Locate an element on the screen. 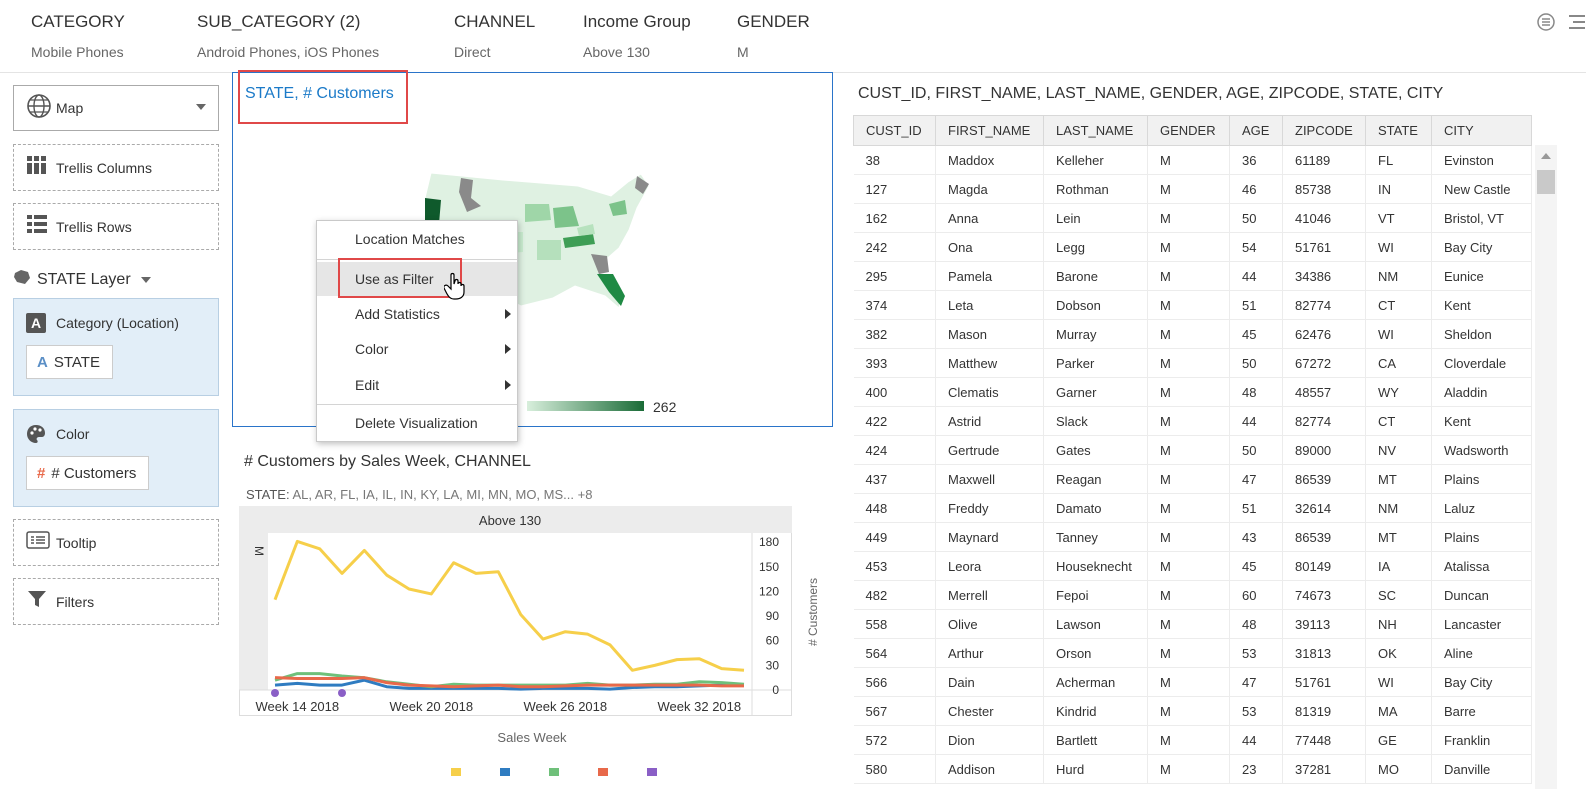 The width and height of the screenshot is (1586, 789). y-tick-label: 60 is located at coordinates (773, 641).